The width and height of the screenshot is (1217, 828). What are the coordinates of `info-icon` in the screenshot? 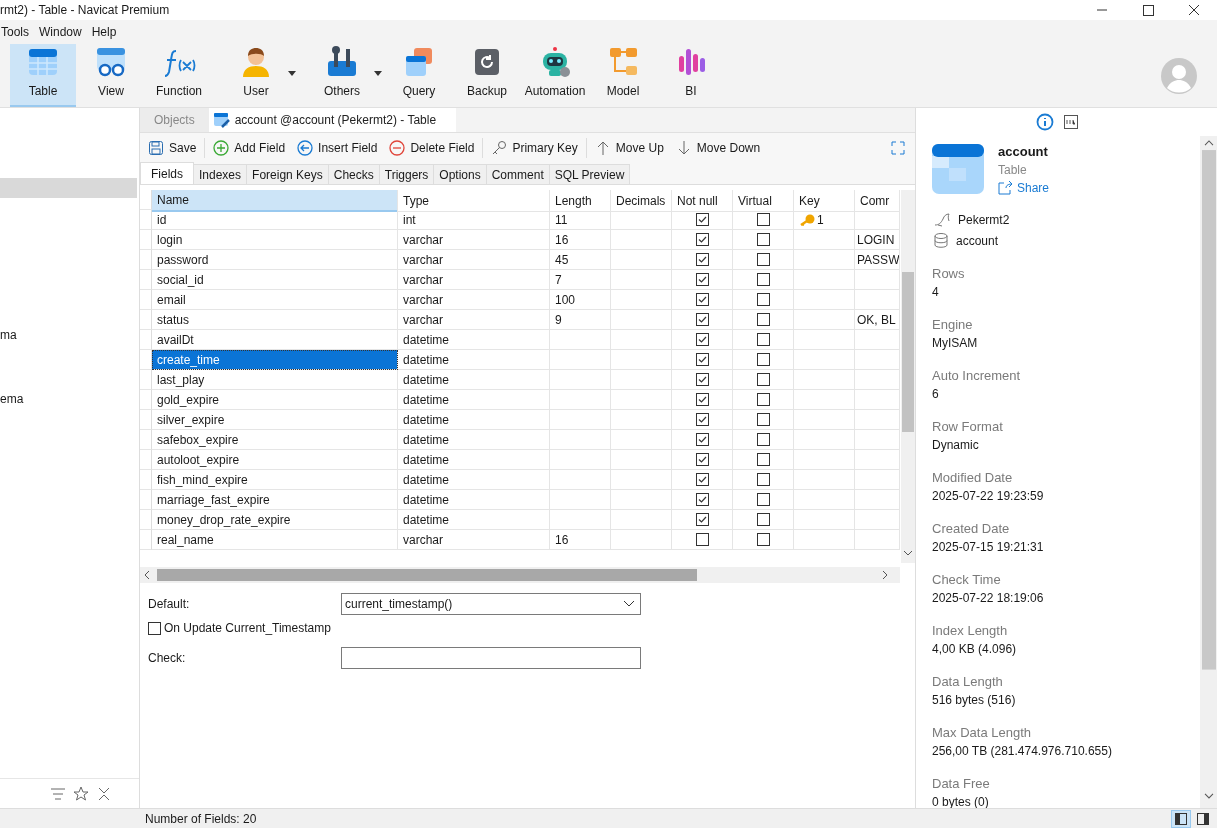 It's located at (1044, 122).